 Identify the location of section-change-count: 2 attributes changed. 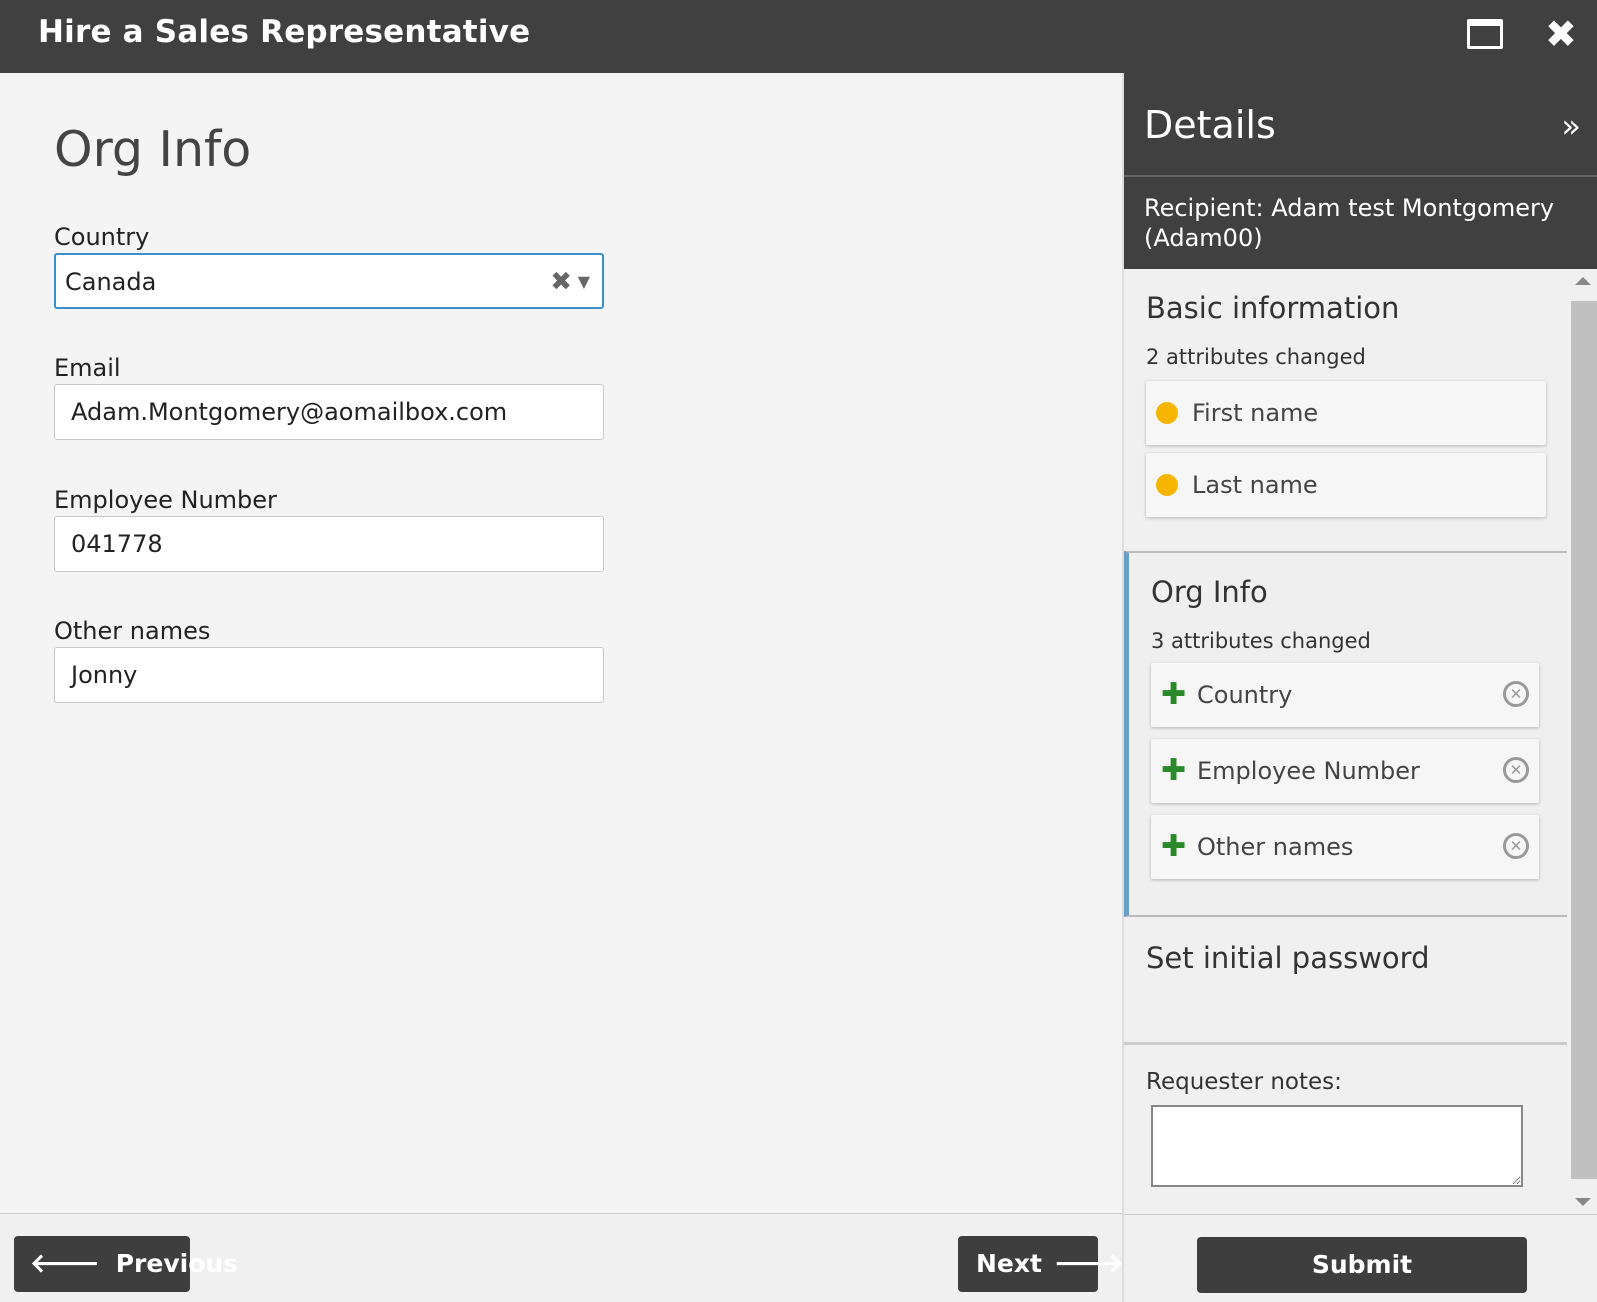
(1256, 357).